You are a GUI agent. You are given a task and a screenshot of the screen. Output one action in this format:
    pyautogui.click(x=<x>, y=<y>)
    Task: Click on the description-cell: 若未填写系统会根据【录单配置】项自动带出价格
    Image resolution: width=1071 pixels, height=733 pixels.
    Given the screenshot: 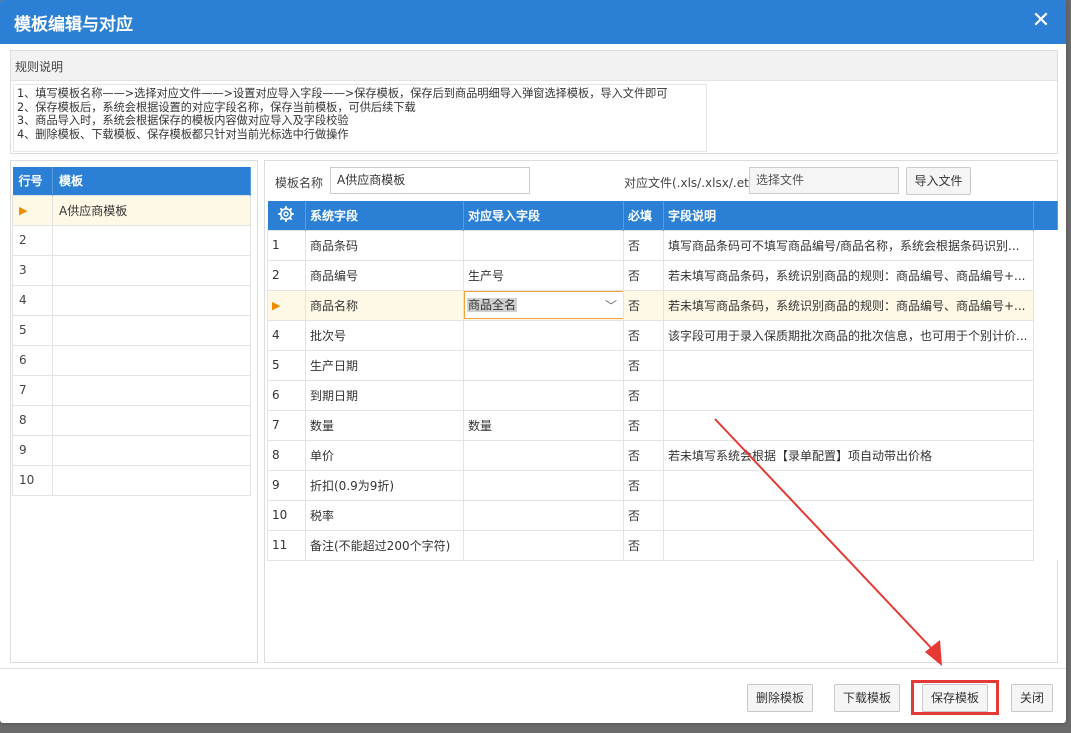 What is the action you would take?
    pyautogui.click(x=848, y=455)
    